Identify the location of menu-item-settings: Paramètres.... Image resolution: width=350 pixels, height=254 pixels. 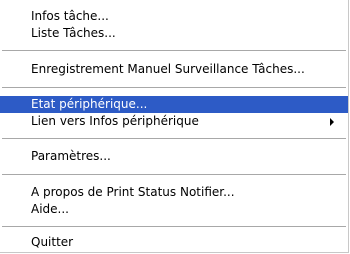
(174, 156).